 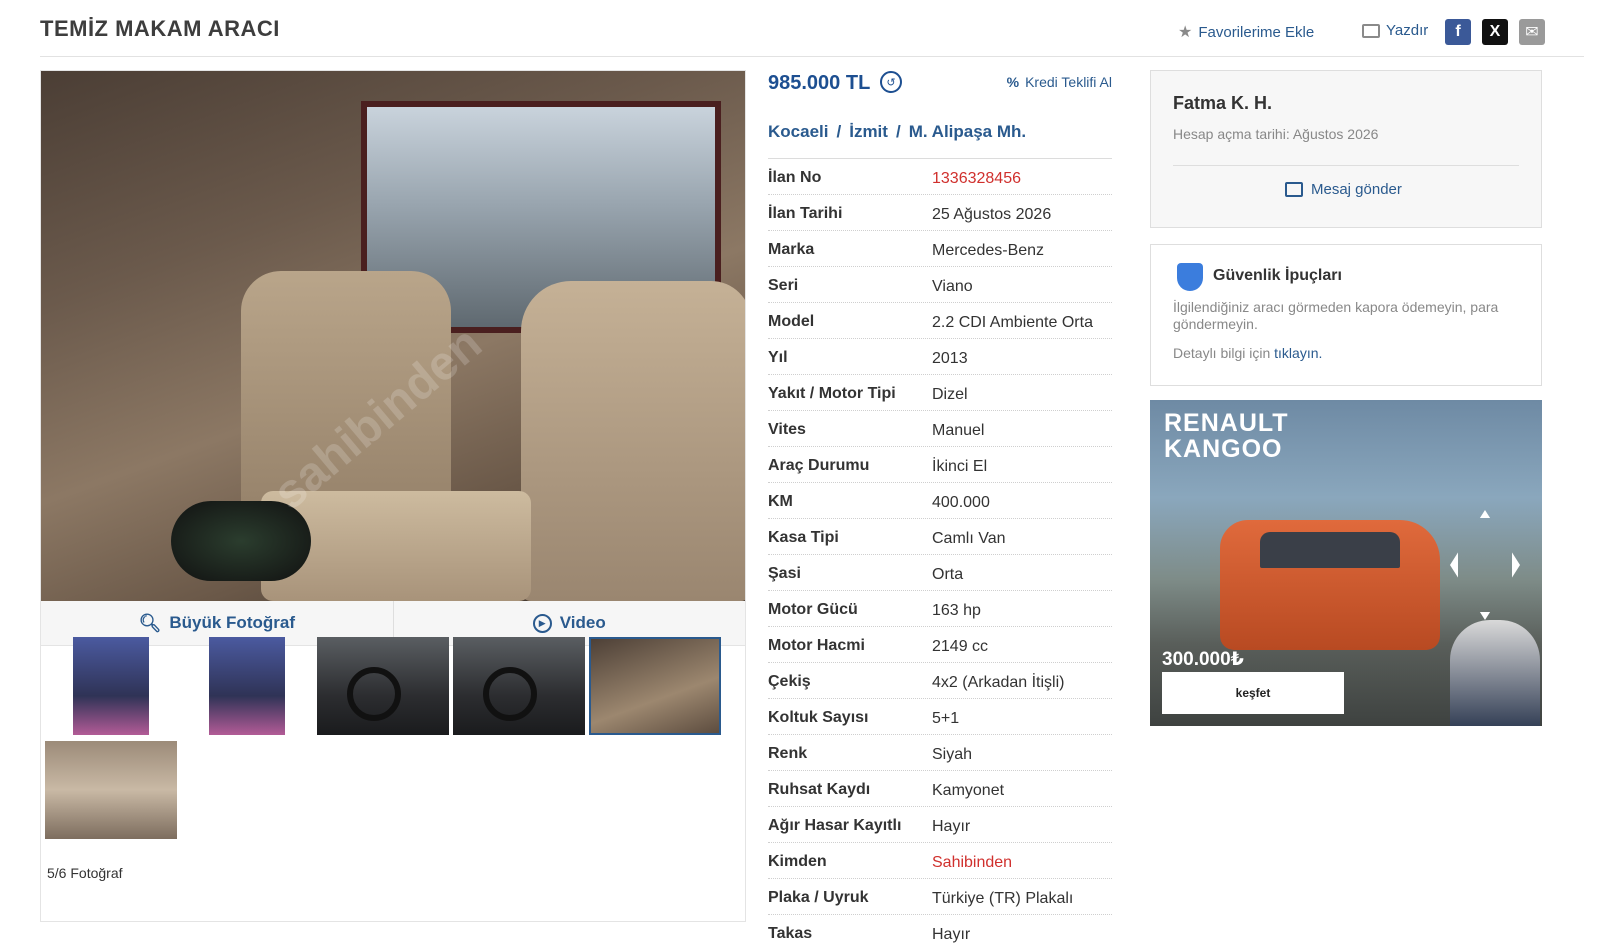 I want to click on spec-row: Seri Viano, so click(x=940, y=285).